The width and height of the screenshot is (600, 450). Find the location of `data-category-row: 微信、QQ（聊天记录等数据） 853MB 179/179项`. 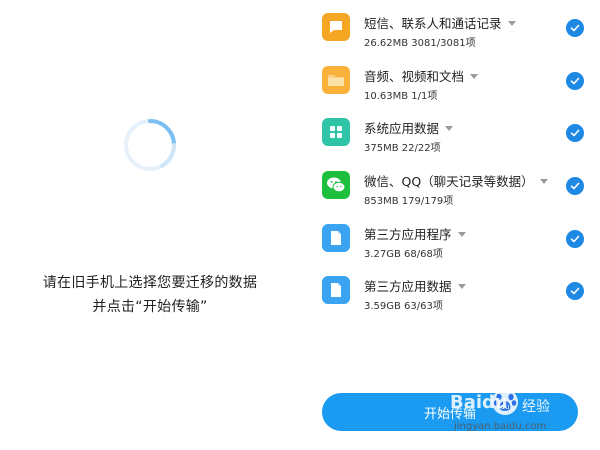

data-category-row: 微信、QQ（聊天记录等数据） 853MB 179/179项 is located at coordinates (450, 196).